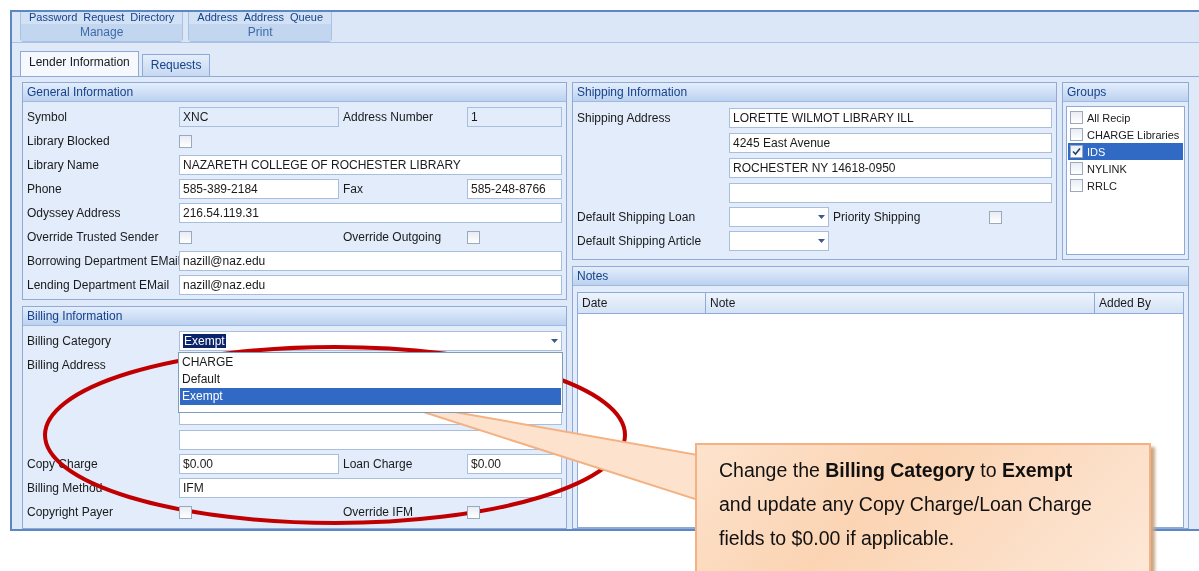 Image resolution: width=1199 pixels, height=571 pixels. Describe the element at coordinates (71, 512) in the screenshot. I see `field-label: Copyright Payer` at that location.